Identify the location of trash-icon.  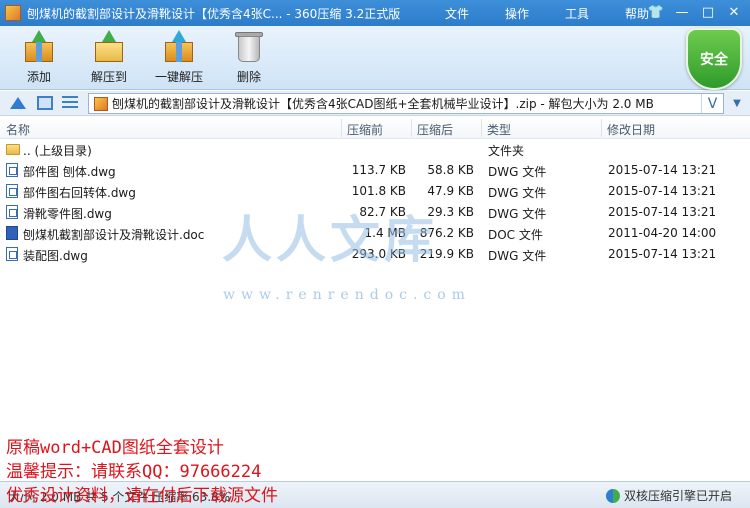
(249, 47).